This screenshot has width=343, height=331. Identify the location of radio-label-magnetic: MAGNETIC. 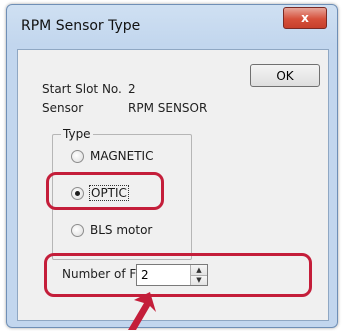
(122, 156).